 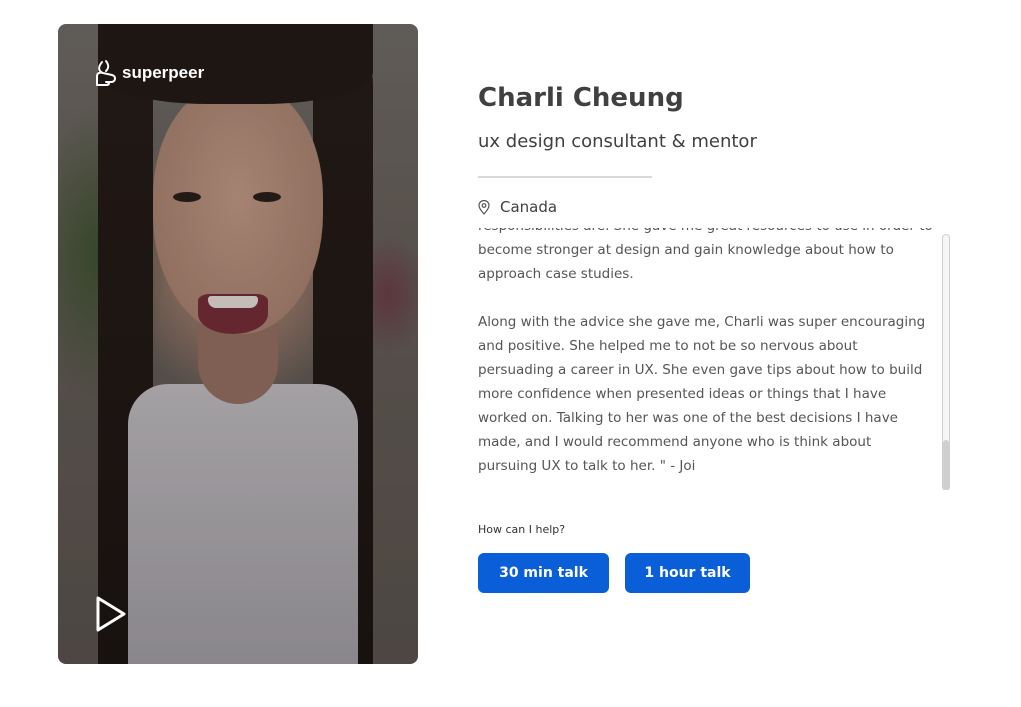 I want to click on divider, so click(x=565, y=177).